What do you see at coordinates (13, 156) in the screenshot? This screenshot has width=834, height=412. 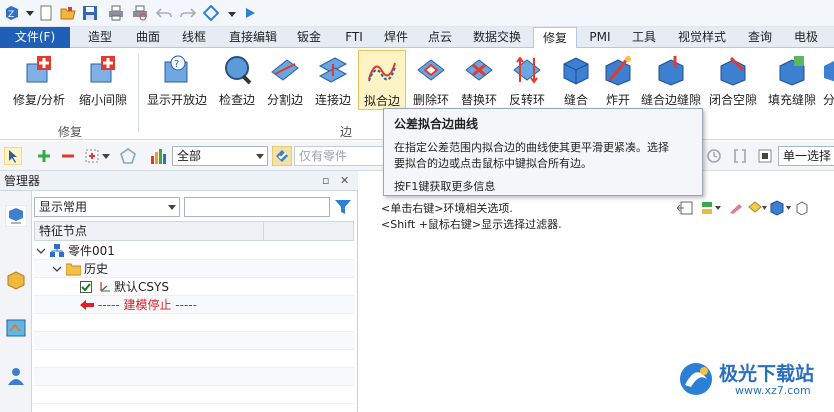 I see `select-pointer-icon` at bounding box center [13, 156].